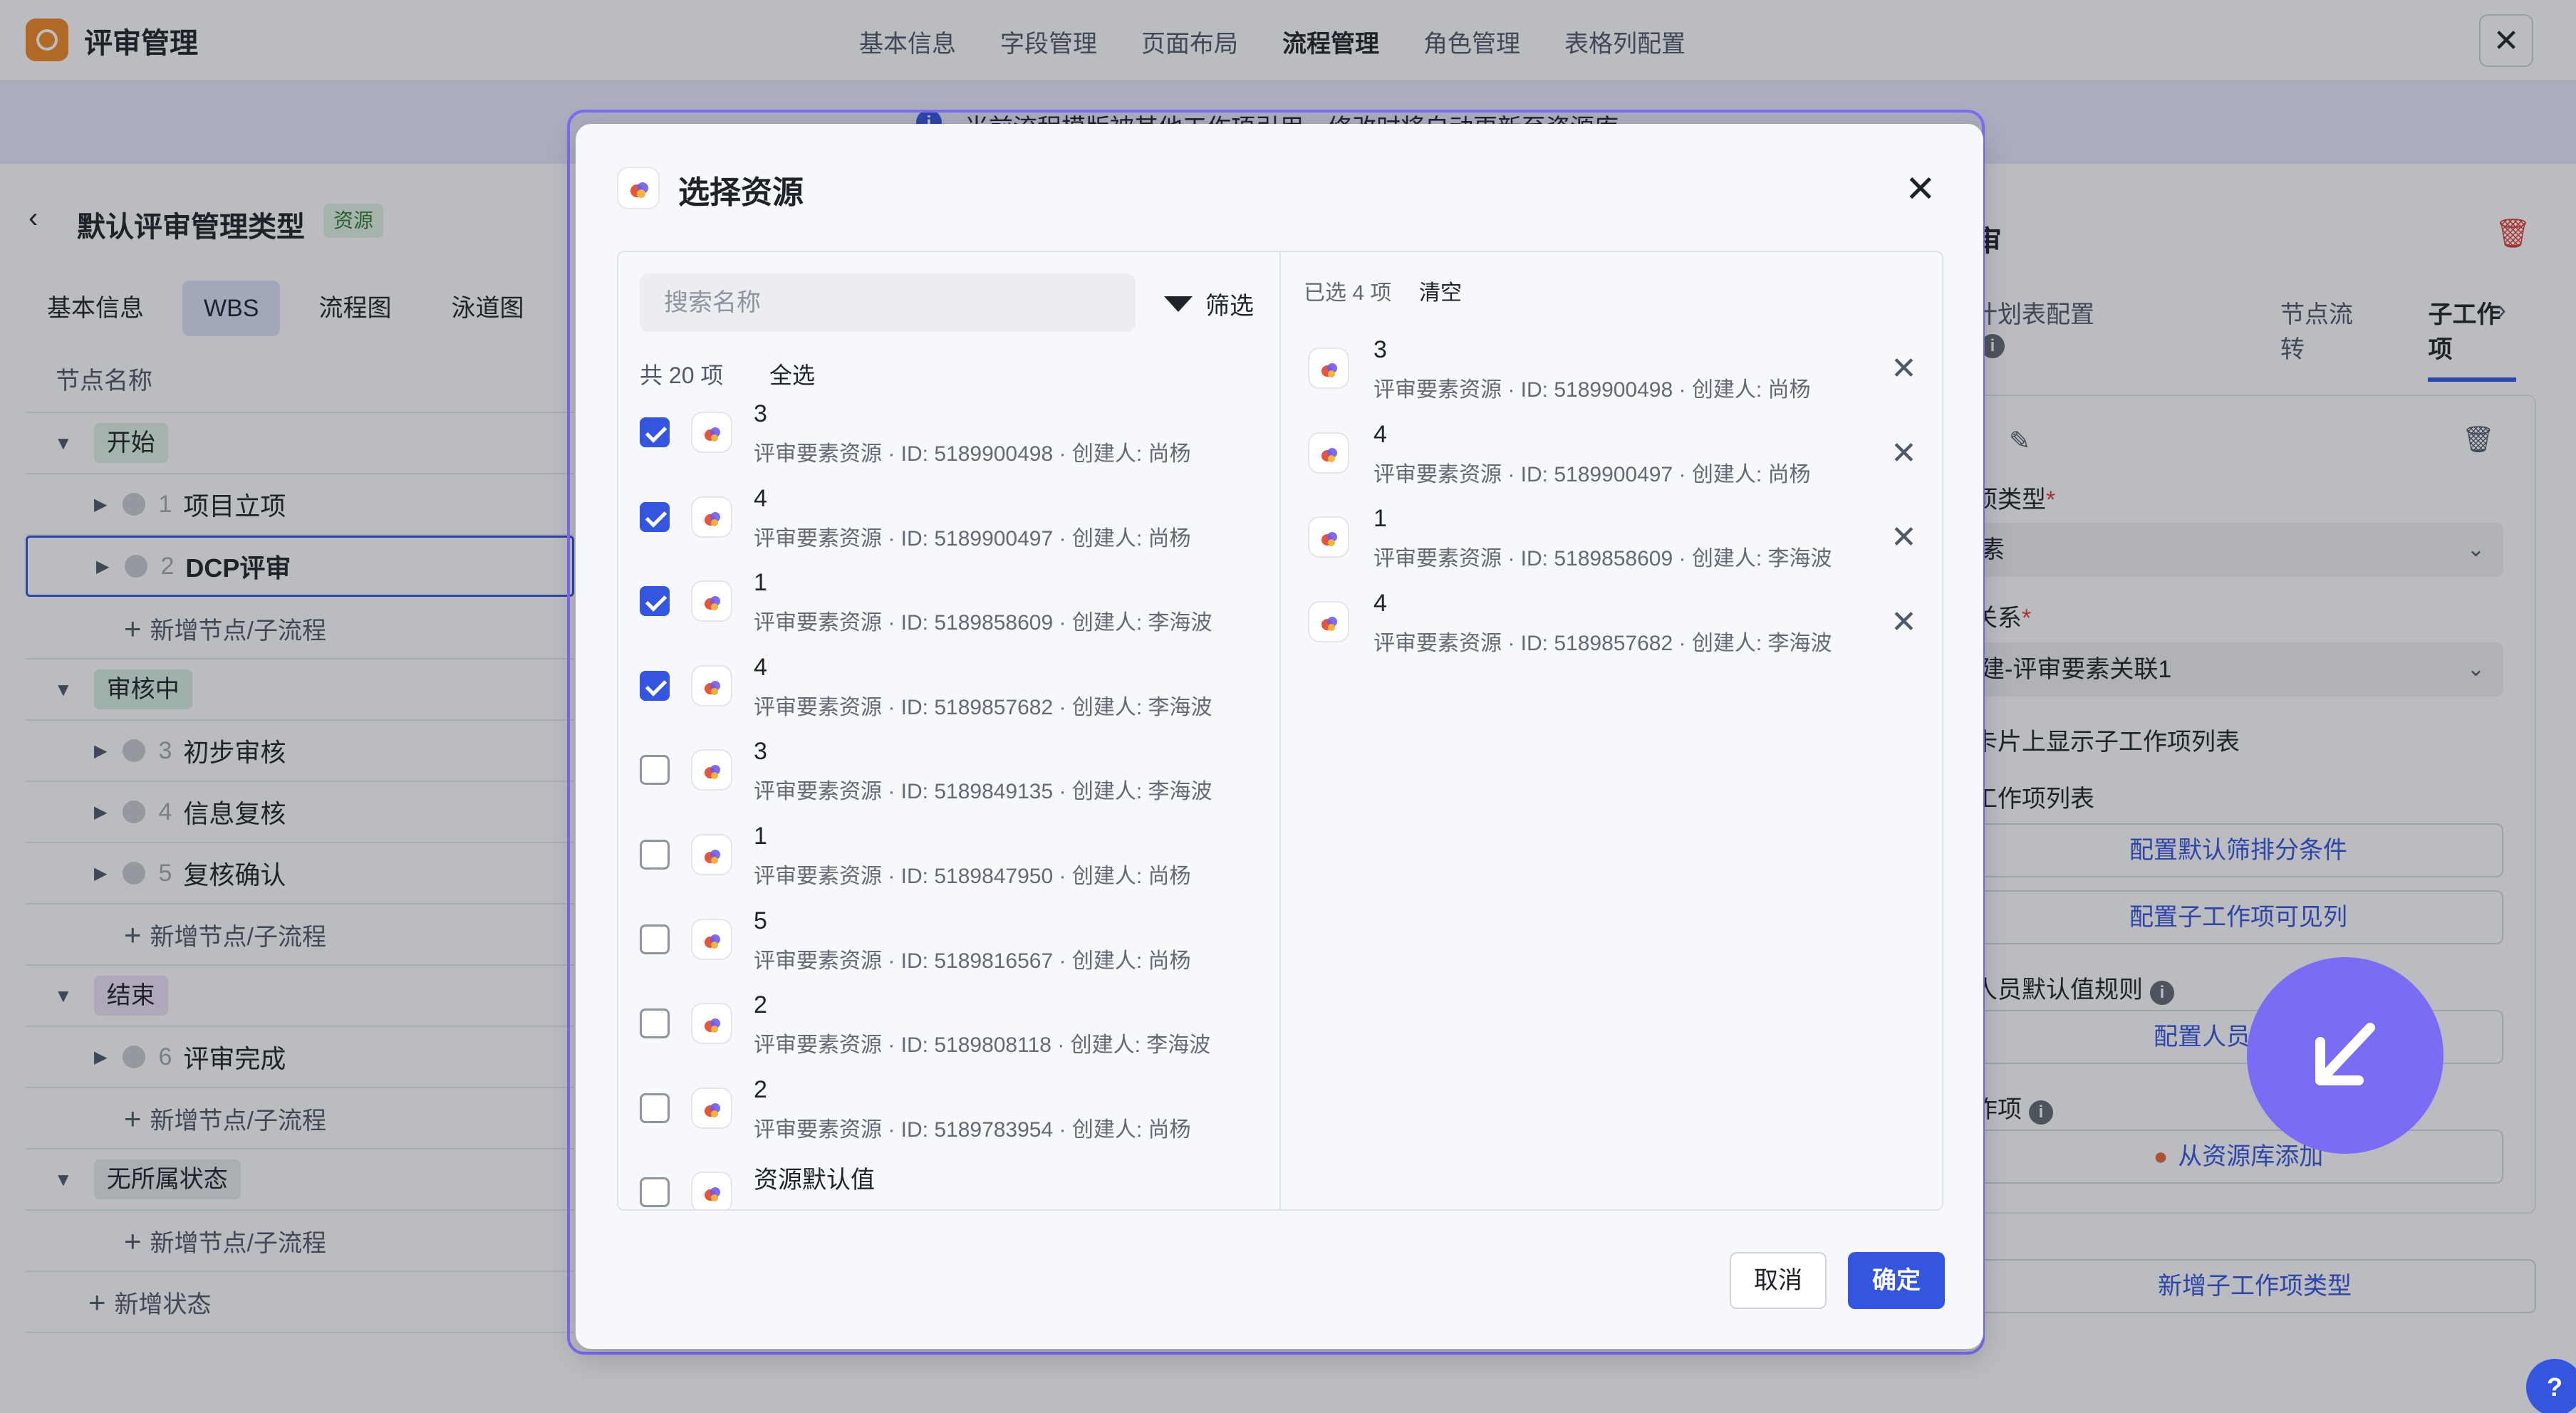  Describe the element at coordinates (953, 945) in the screenshot. I see `resource-list-item: 5 评审要素资源 · ID: 5189816567 · 创建人: 尚杨` at that location.